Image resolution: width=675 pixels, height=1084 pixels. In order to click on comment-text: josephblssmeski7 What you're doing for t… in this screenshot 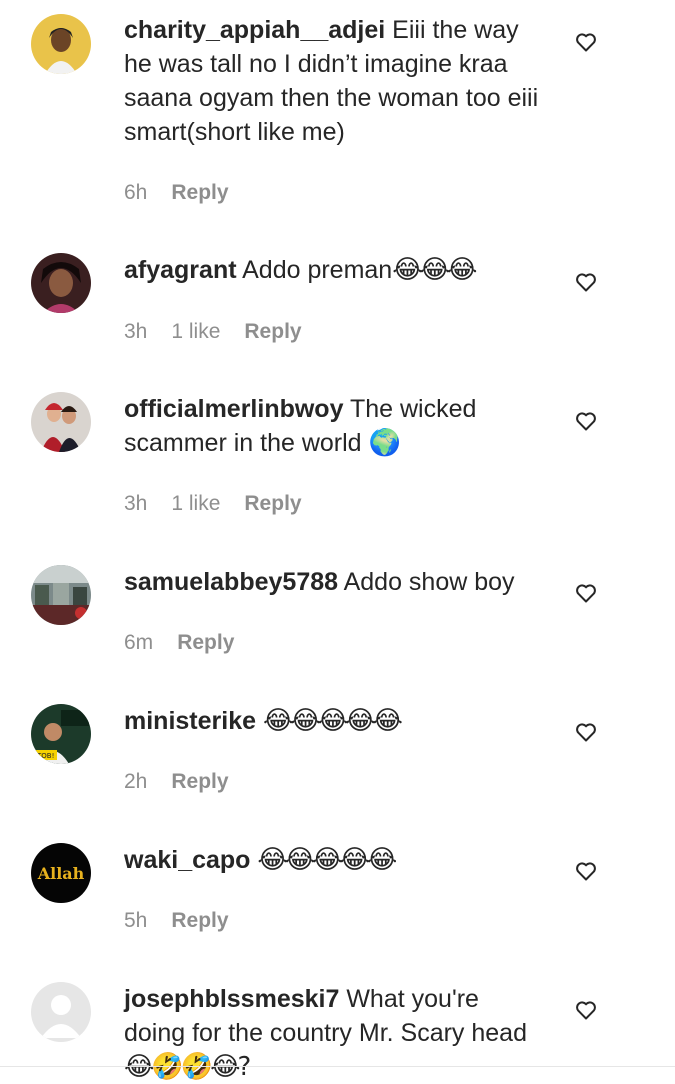, I will do `click(334, 1033)`.